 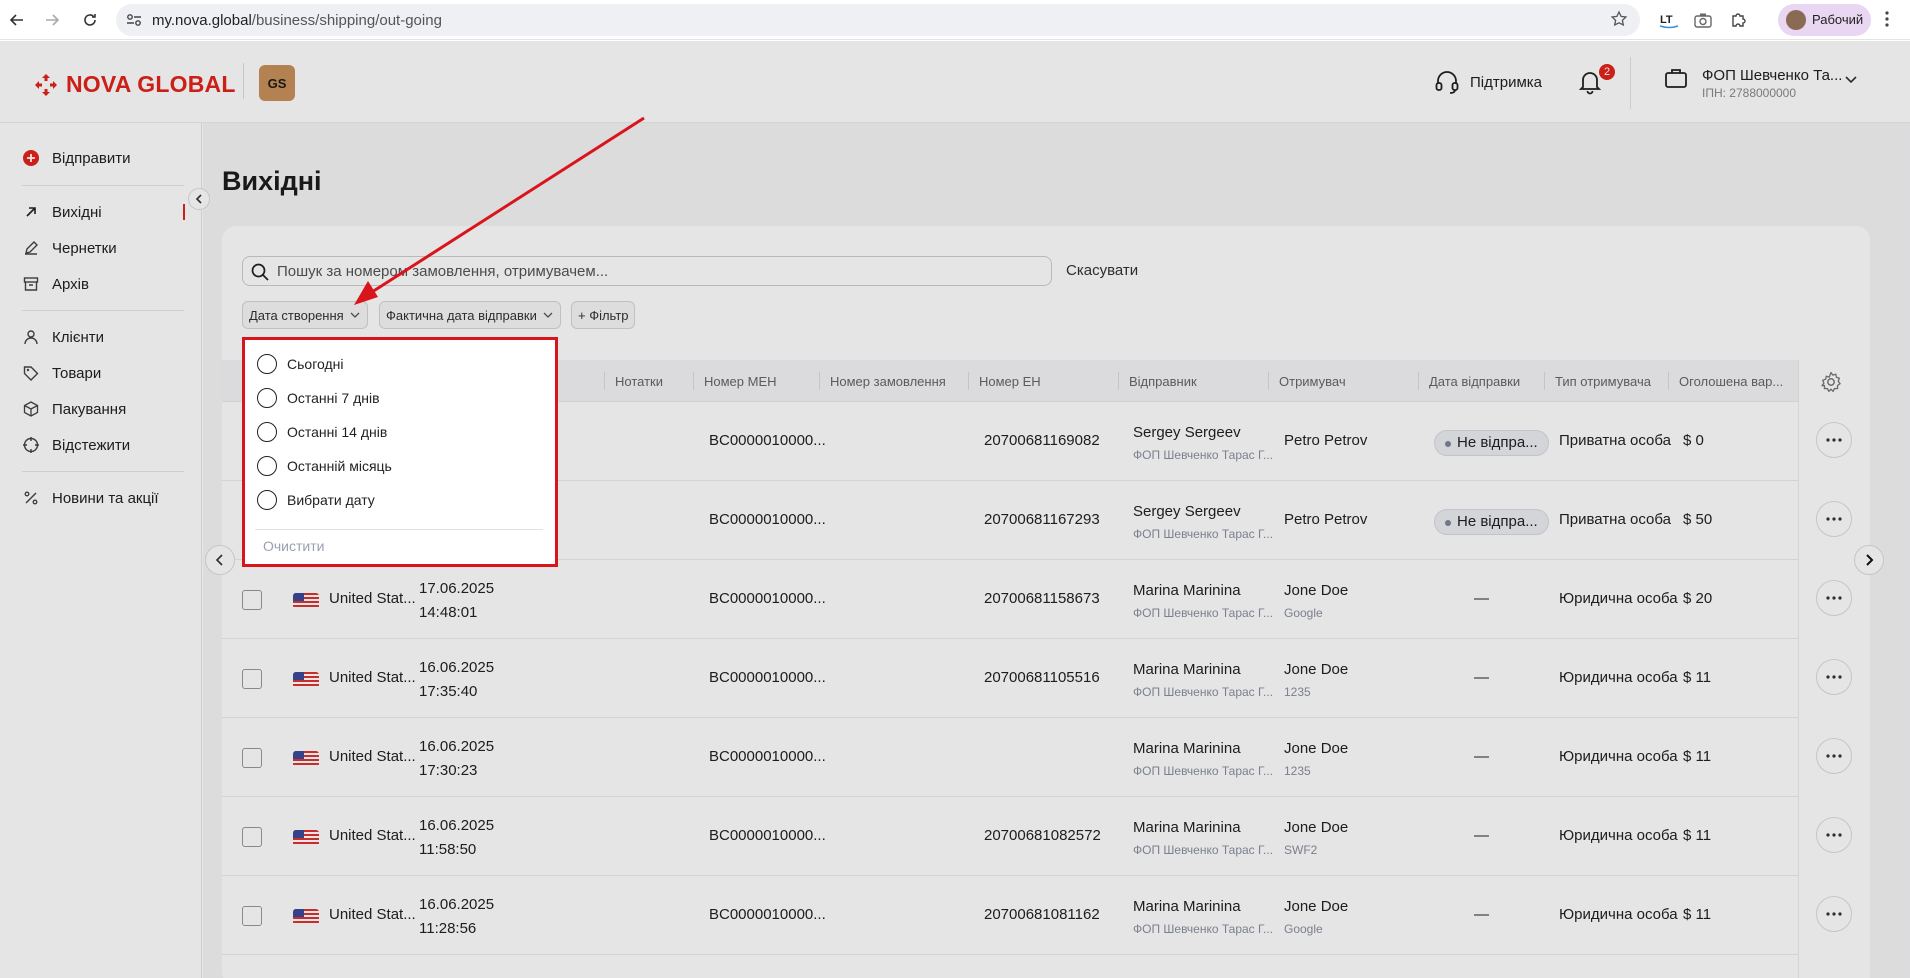 What do you see at coordinates (135, 84) in the screenshot?
I see `nova-global-logo: NOVA GLOBAL` at bounding box center [135, 84].